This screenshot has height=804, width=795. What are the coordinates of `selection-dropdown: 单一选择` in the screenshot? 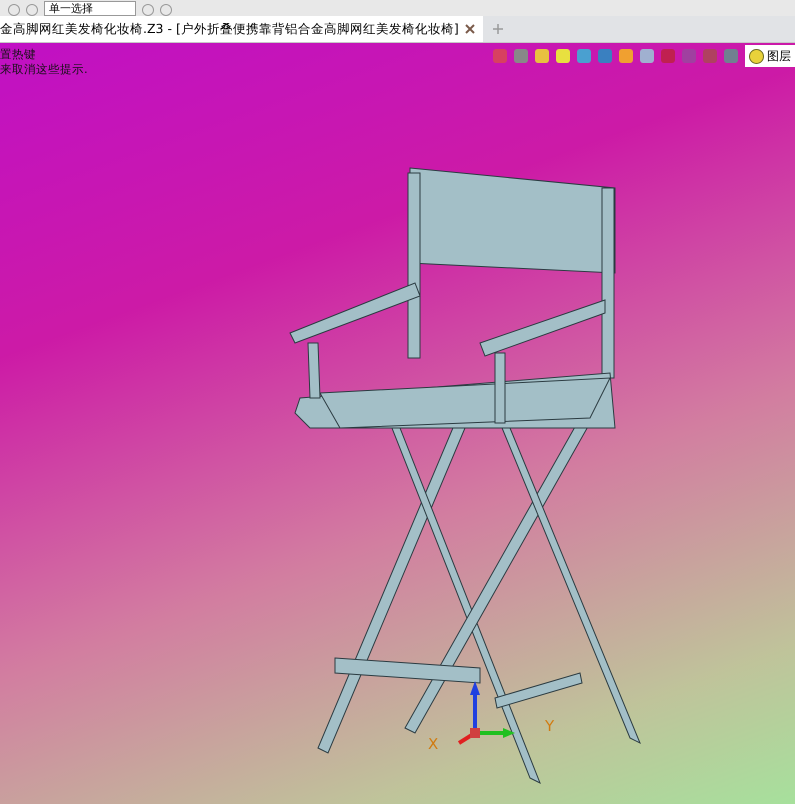 It's located at (90, 8).